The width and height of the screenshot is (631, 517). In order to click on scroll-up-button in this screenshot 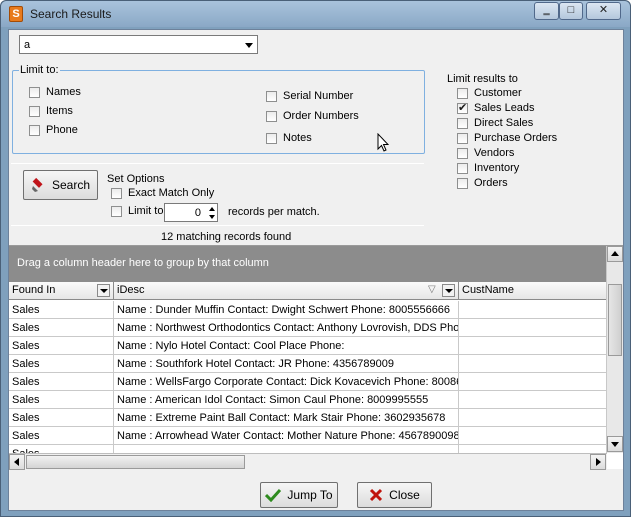, I will do `click(615, 254)`.